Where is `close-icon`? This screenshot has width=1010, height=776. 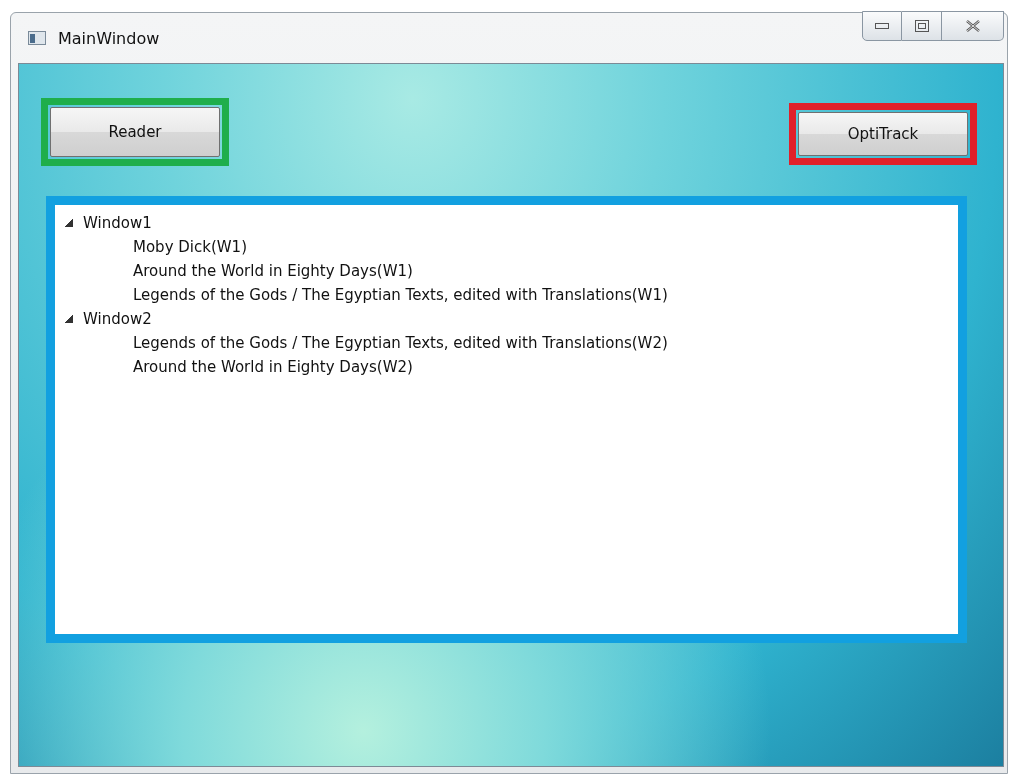 close-icon is located at coordinates (972, 26).